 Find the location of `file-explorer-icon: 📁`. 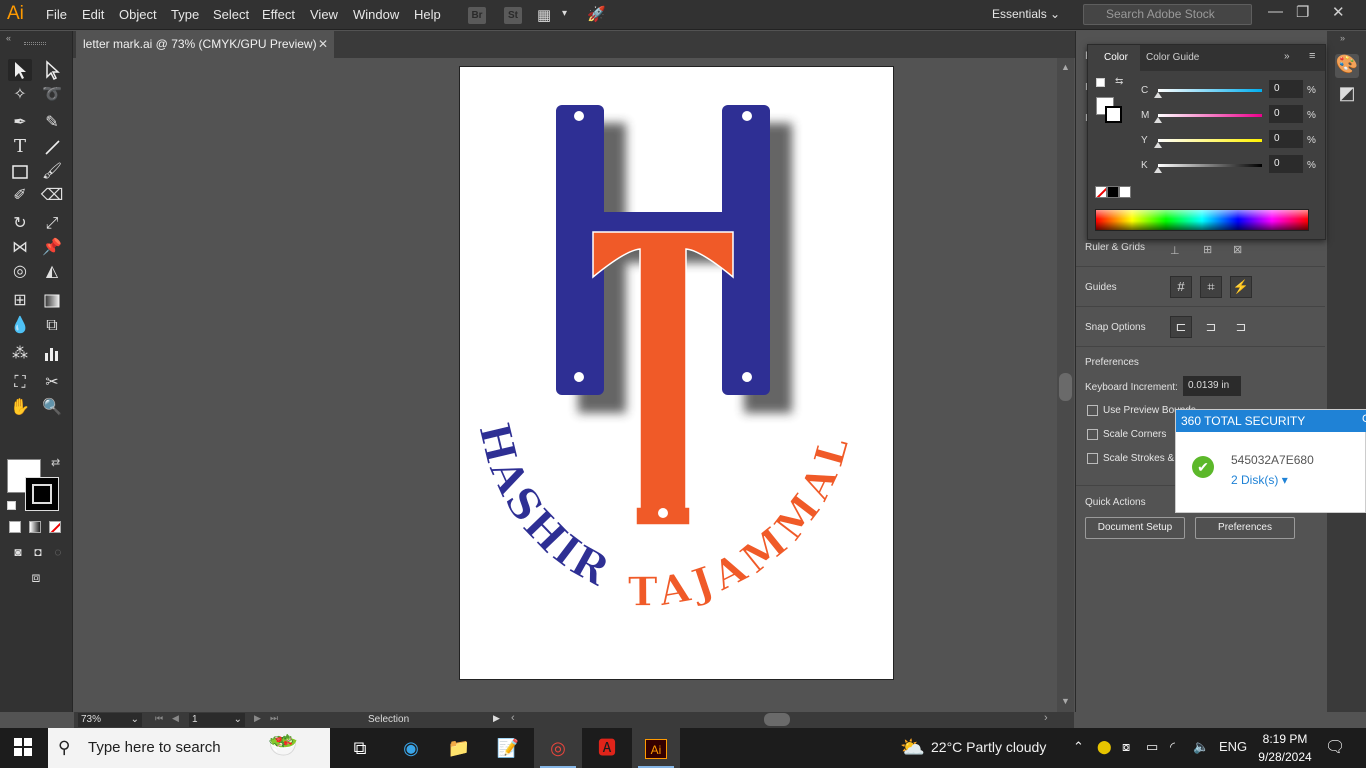

file-explorer-icon: 📁 is located at coordinates (459, 748).